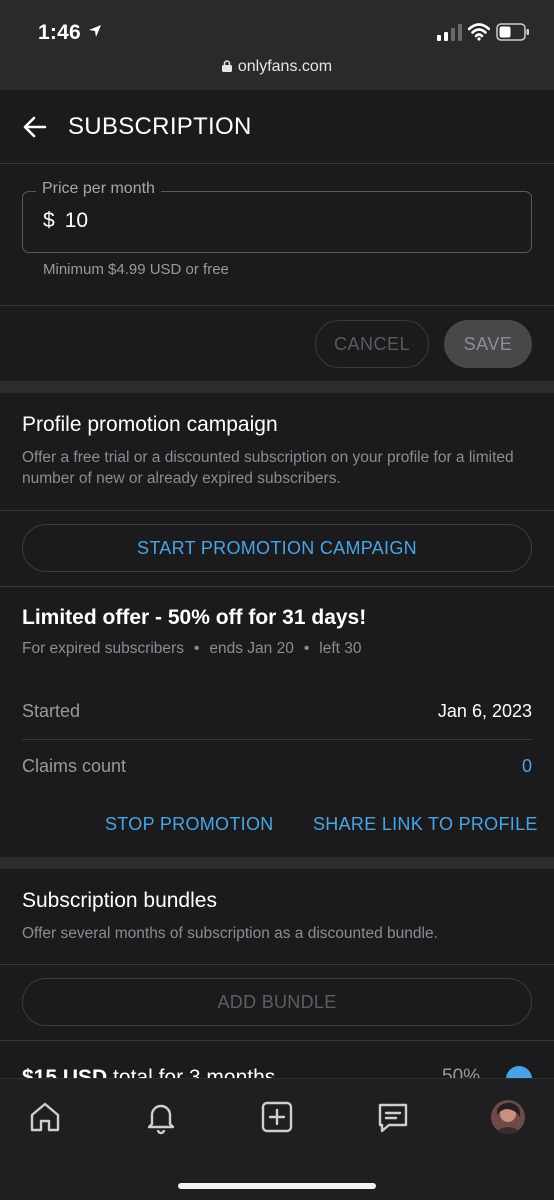 This screenshot has width=554, height=1200. What do you see at coordinates (119, 900) in the screenshot?
I see `bundles-section-title: Subscription bundles` at bounding box center [119, 900].